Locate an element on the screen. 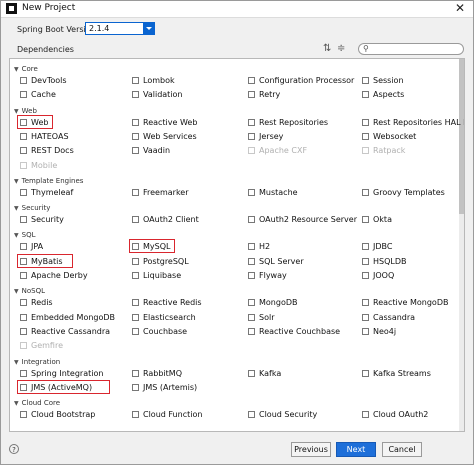 This screenshot has width=474, height=465. category-integration: ▼ Integration is located at coordinates (37, 362).